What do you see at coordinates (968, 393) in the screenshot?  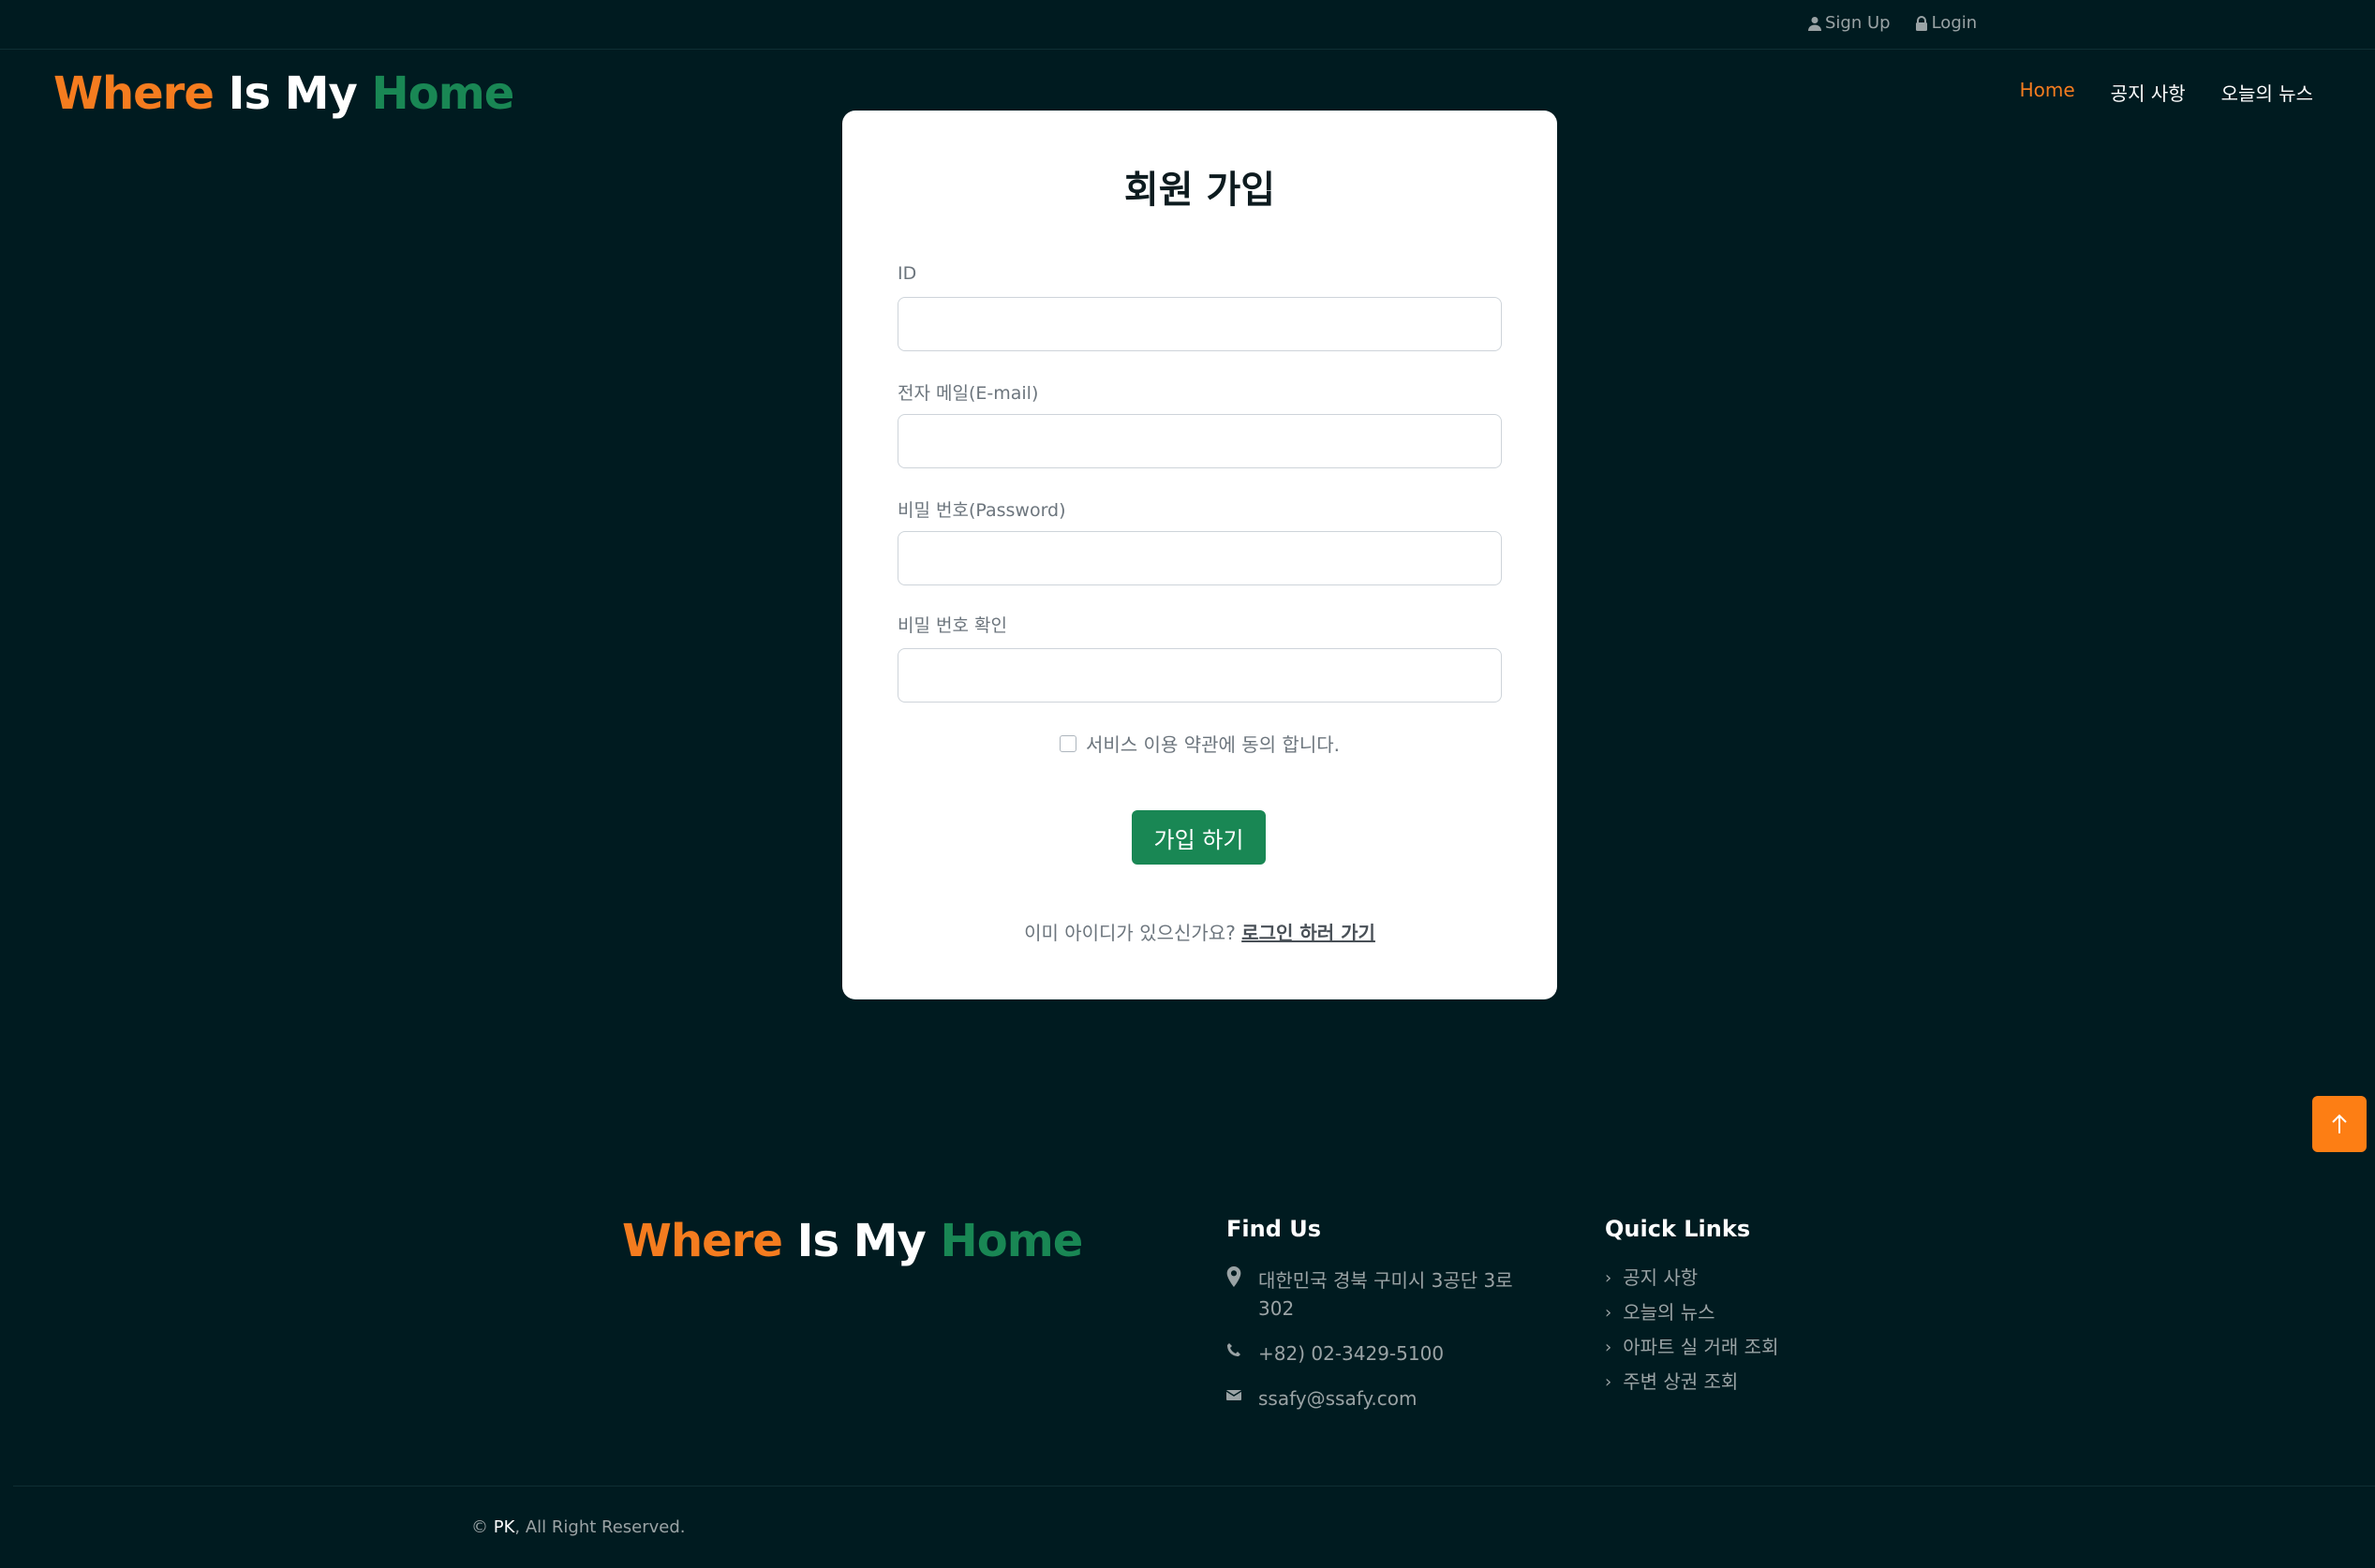 I see `email-label: 전자 메일(E-mail)` at bounding box center [968, 393].